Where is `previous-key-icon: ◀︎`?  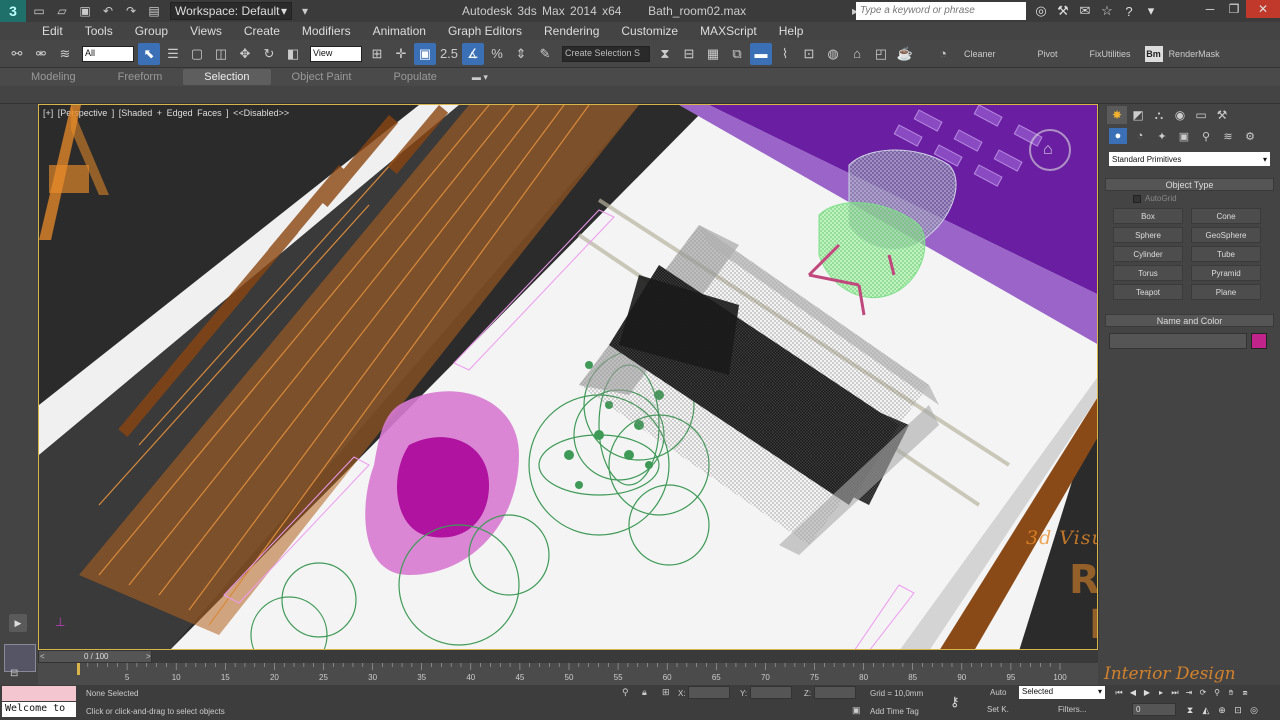
previous-key-icon: ◀︎ is located at coordinates (1133, 692).